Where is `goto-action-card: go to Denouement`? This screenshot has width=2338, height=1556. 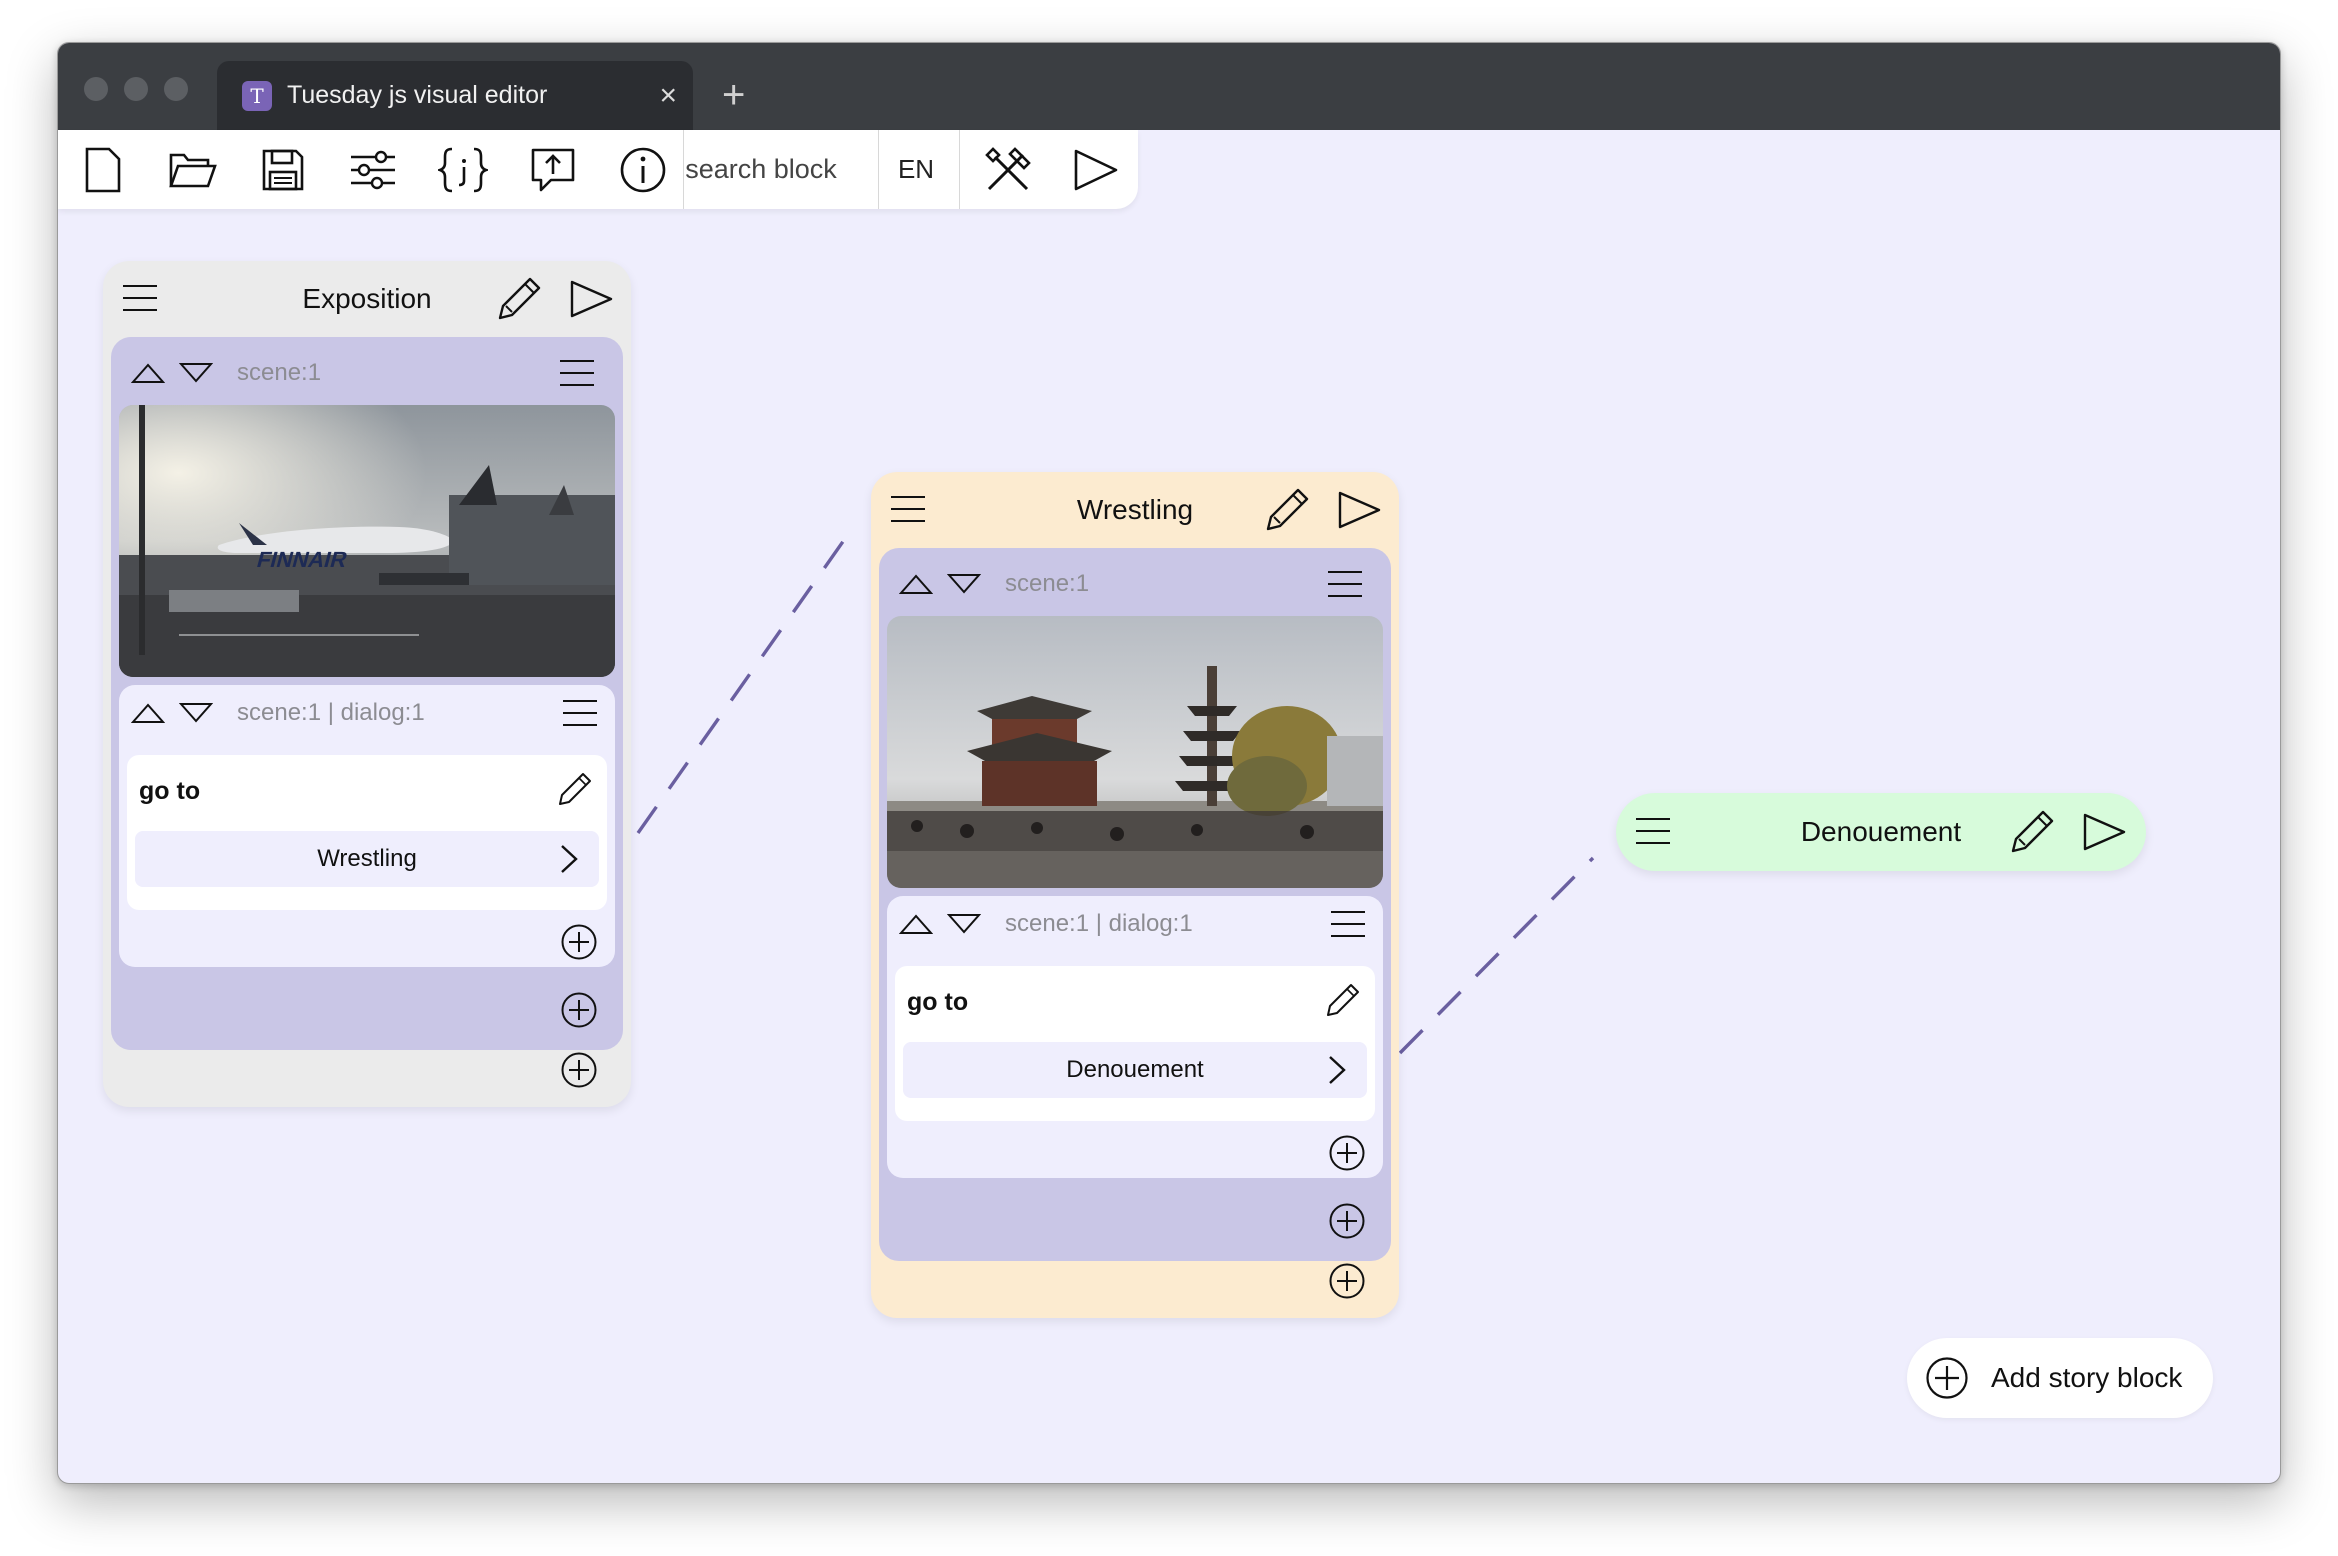
goto-action-card: go to Denouement is located at coordinates (1135, 1043).